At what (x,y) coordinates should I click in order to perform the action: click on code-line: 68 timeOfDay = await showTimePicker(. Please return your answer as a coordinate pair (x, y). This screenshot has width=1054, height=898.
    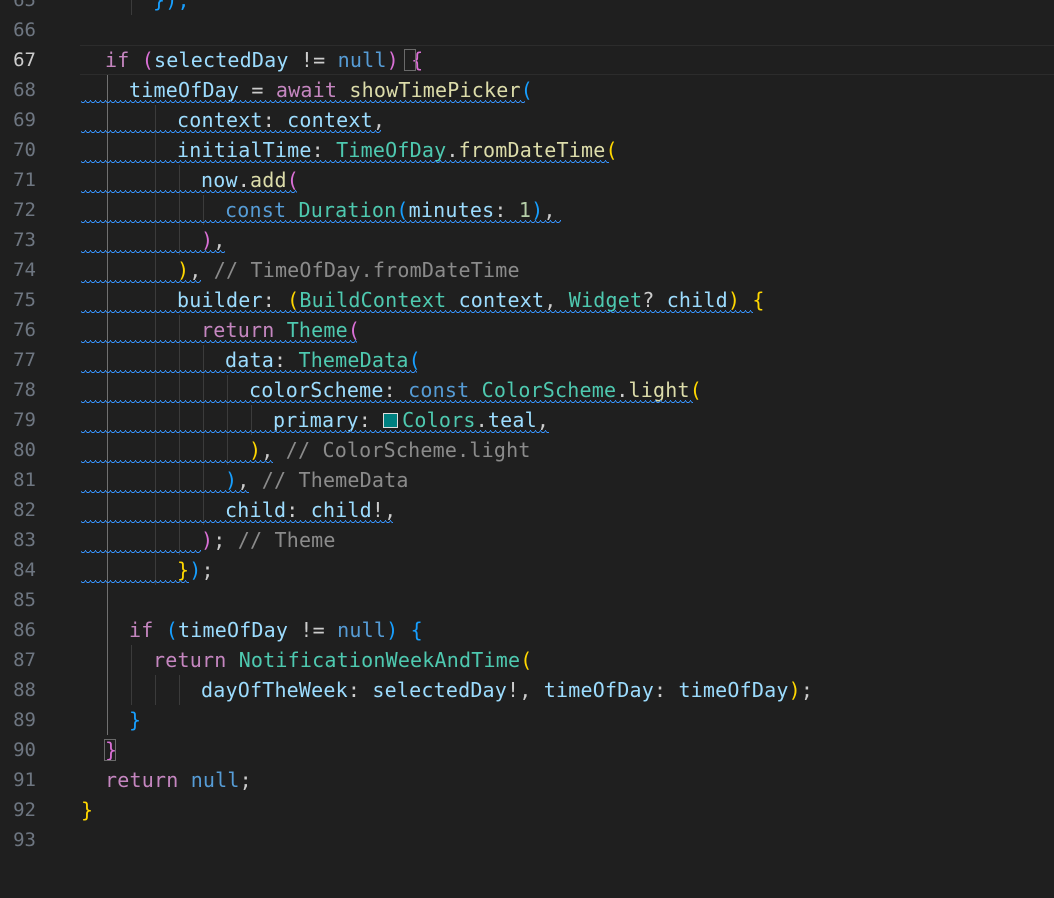
    Looking at the image, I should click on (527, 90).